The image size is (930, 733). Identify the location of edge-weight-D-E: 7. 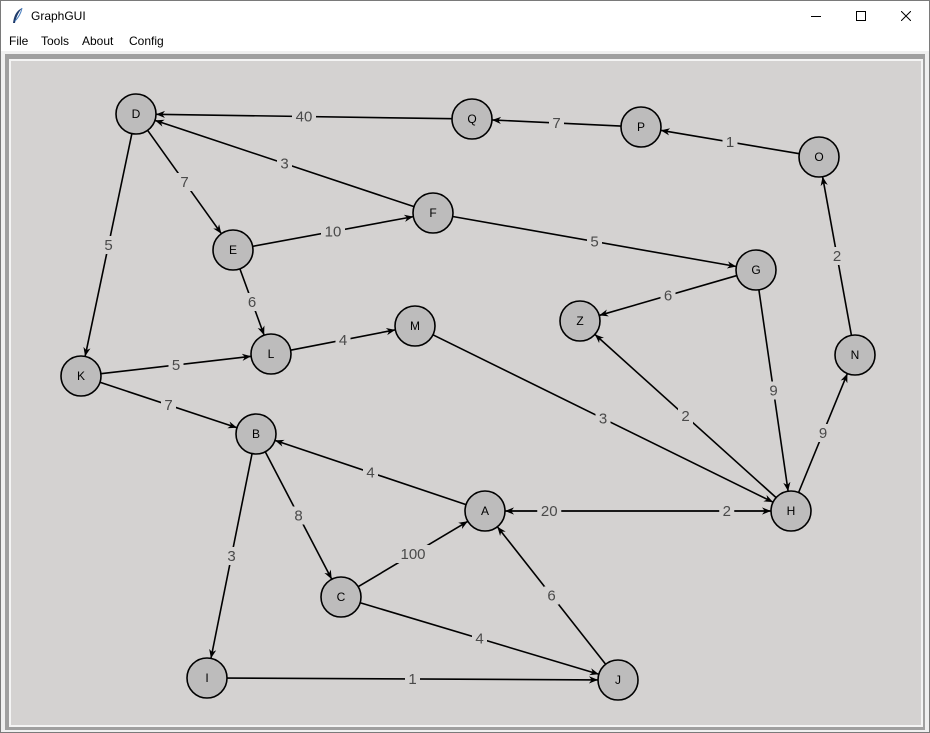
(184, 182).